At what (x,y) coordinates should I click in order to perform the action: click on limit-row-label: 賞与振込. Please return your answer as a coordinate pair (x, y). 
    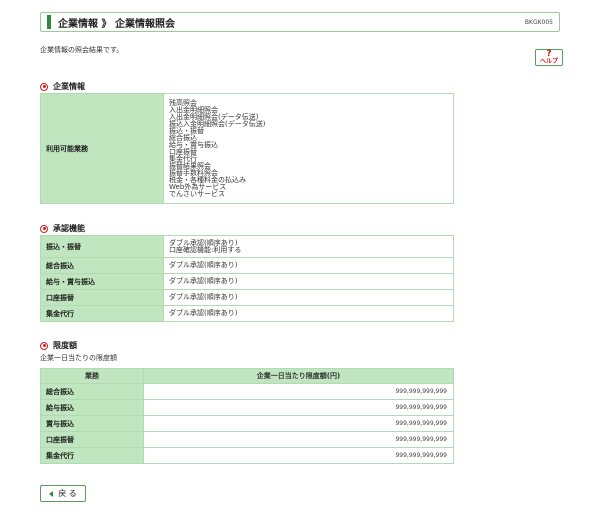
    Looking at the image, I should click on (92, 423).